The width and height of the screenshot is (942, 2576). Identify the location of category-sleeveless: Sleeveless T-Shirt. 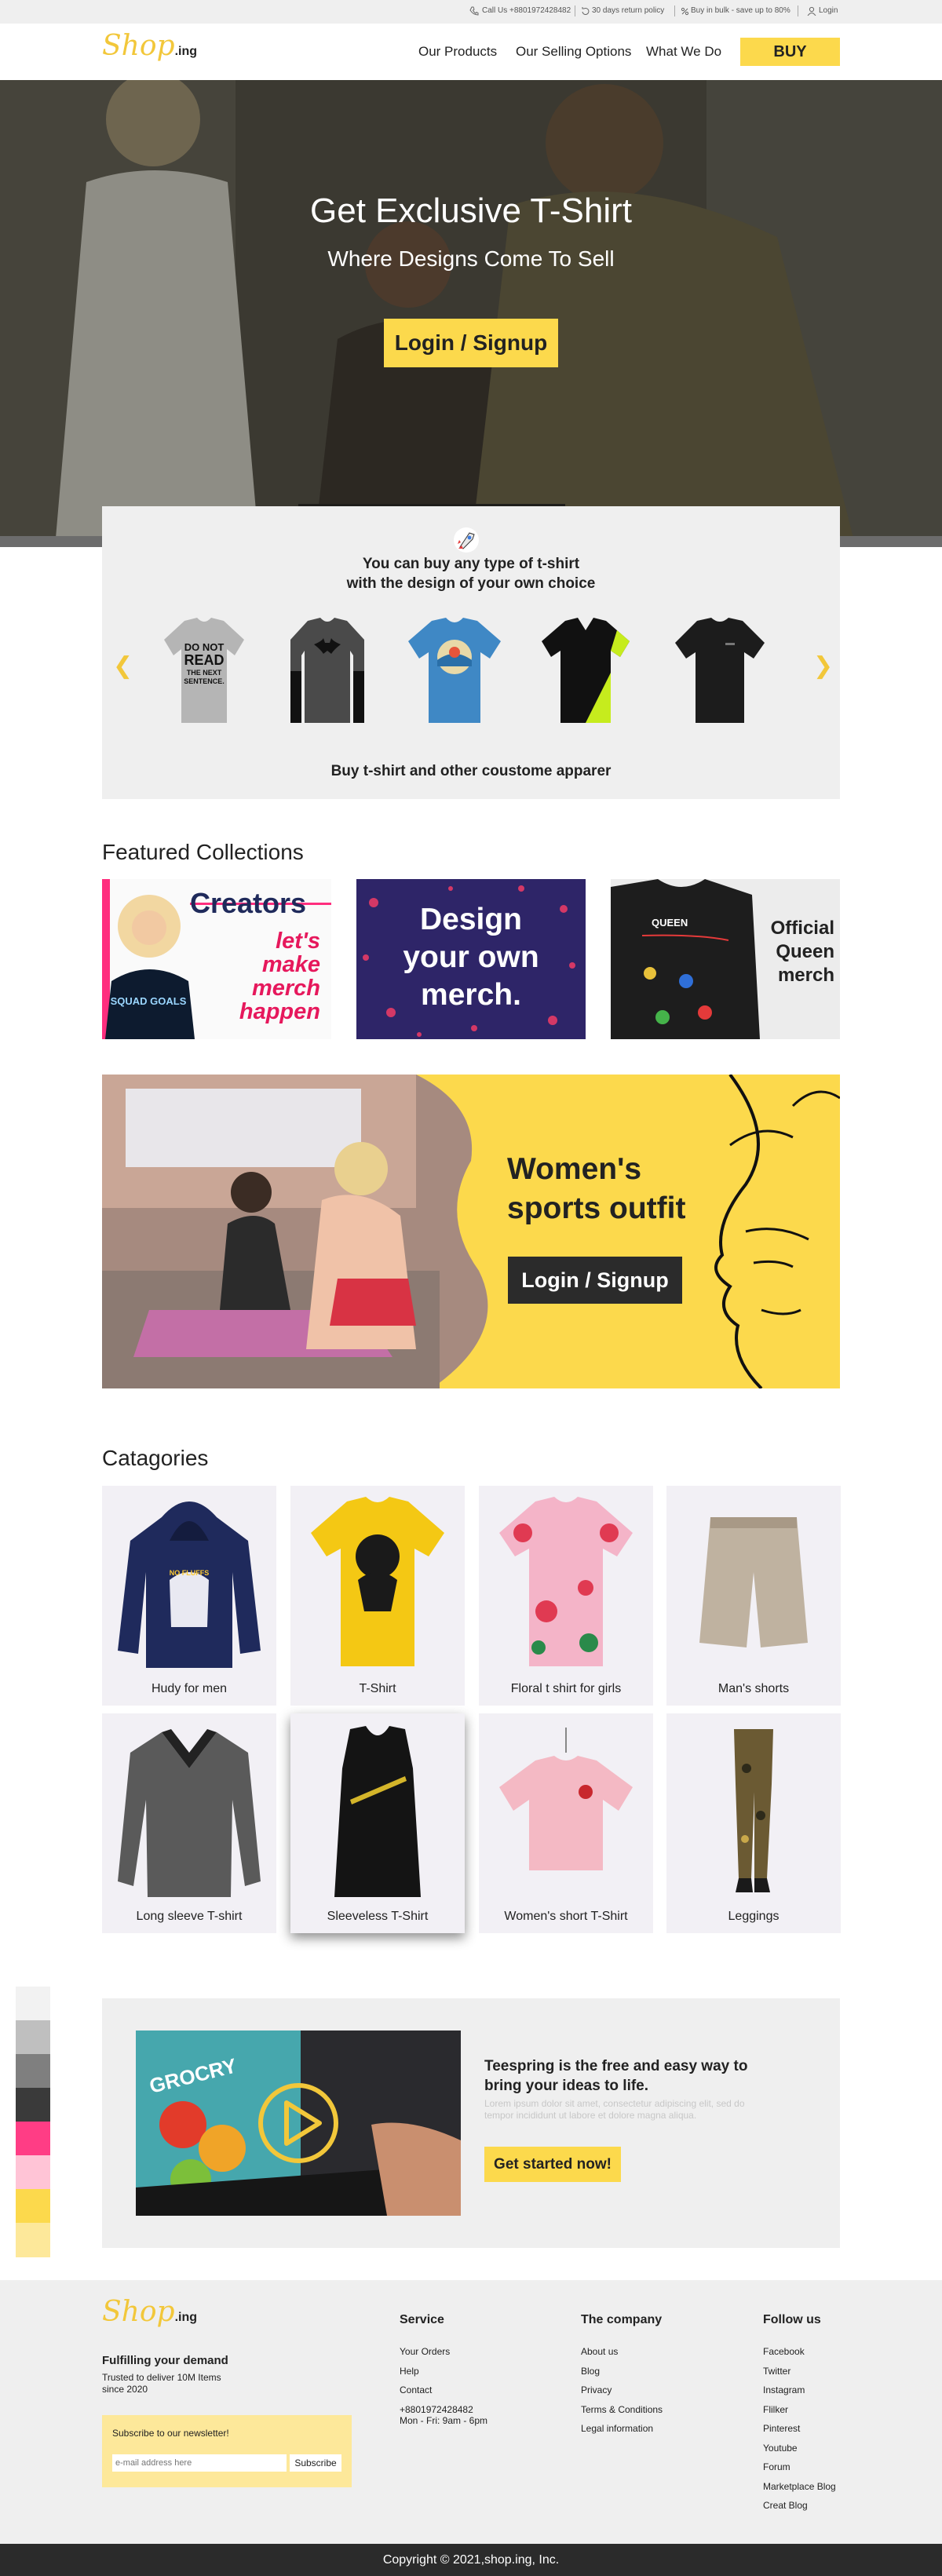
(377, 1823).